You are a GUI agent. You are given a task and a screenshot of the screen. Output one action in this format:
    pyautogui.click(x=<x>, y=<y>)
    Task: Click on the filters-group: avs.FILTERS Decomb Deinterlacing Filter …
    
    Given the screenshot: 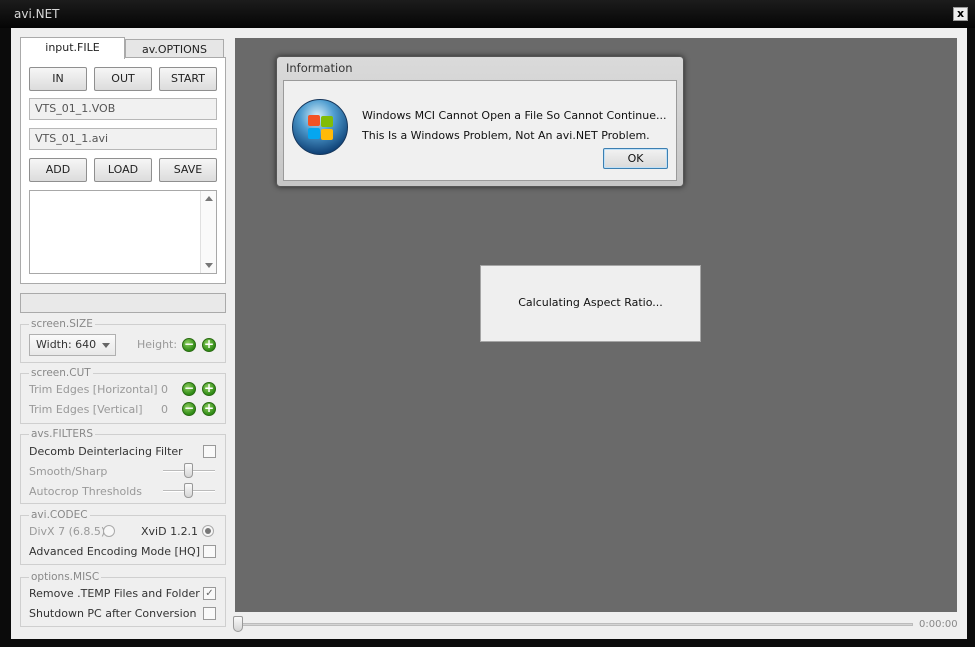 What is the action you would take?
    pyautogui.click(x=123, y=465)
    